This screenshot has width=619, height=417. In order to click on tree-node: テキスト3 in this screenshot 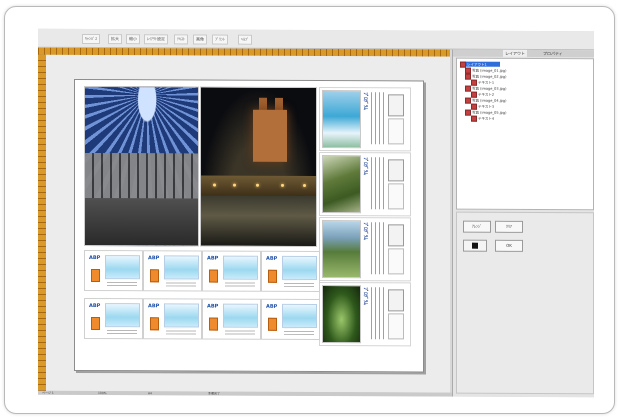, I will do `click(482, 106)`.